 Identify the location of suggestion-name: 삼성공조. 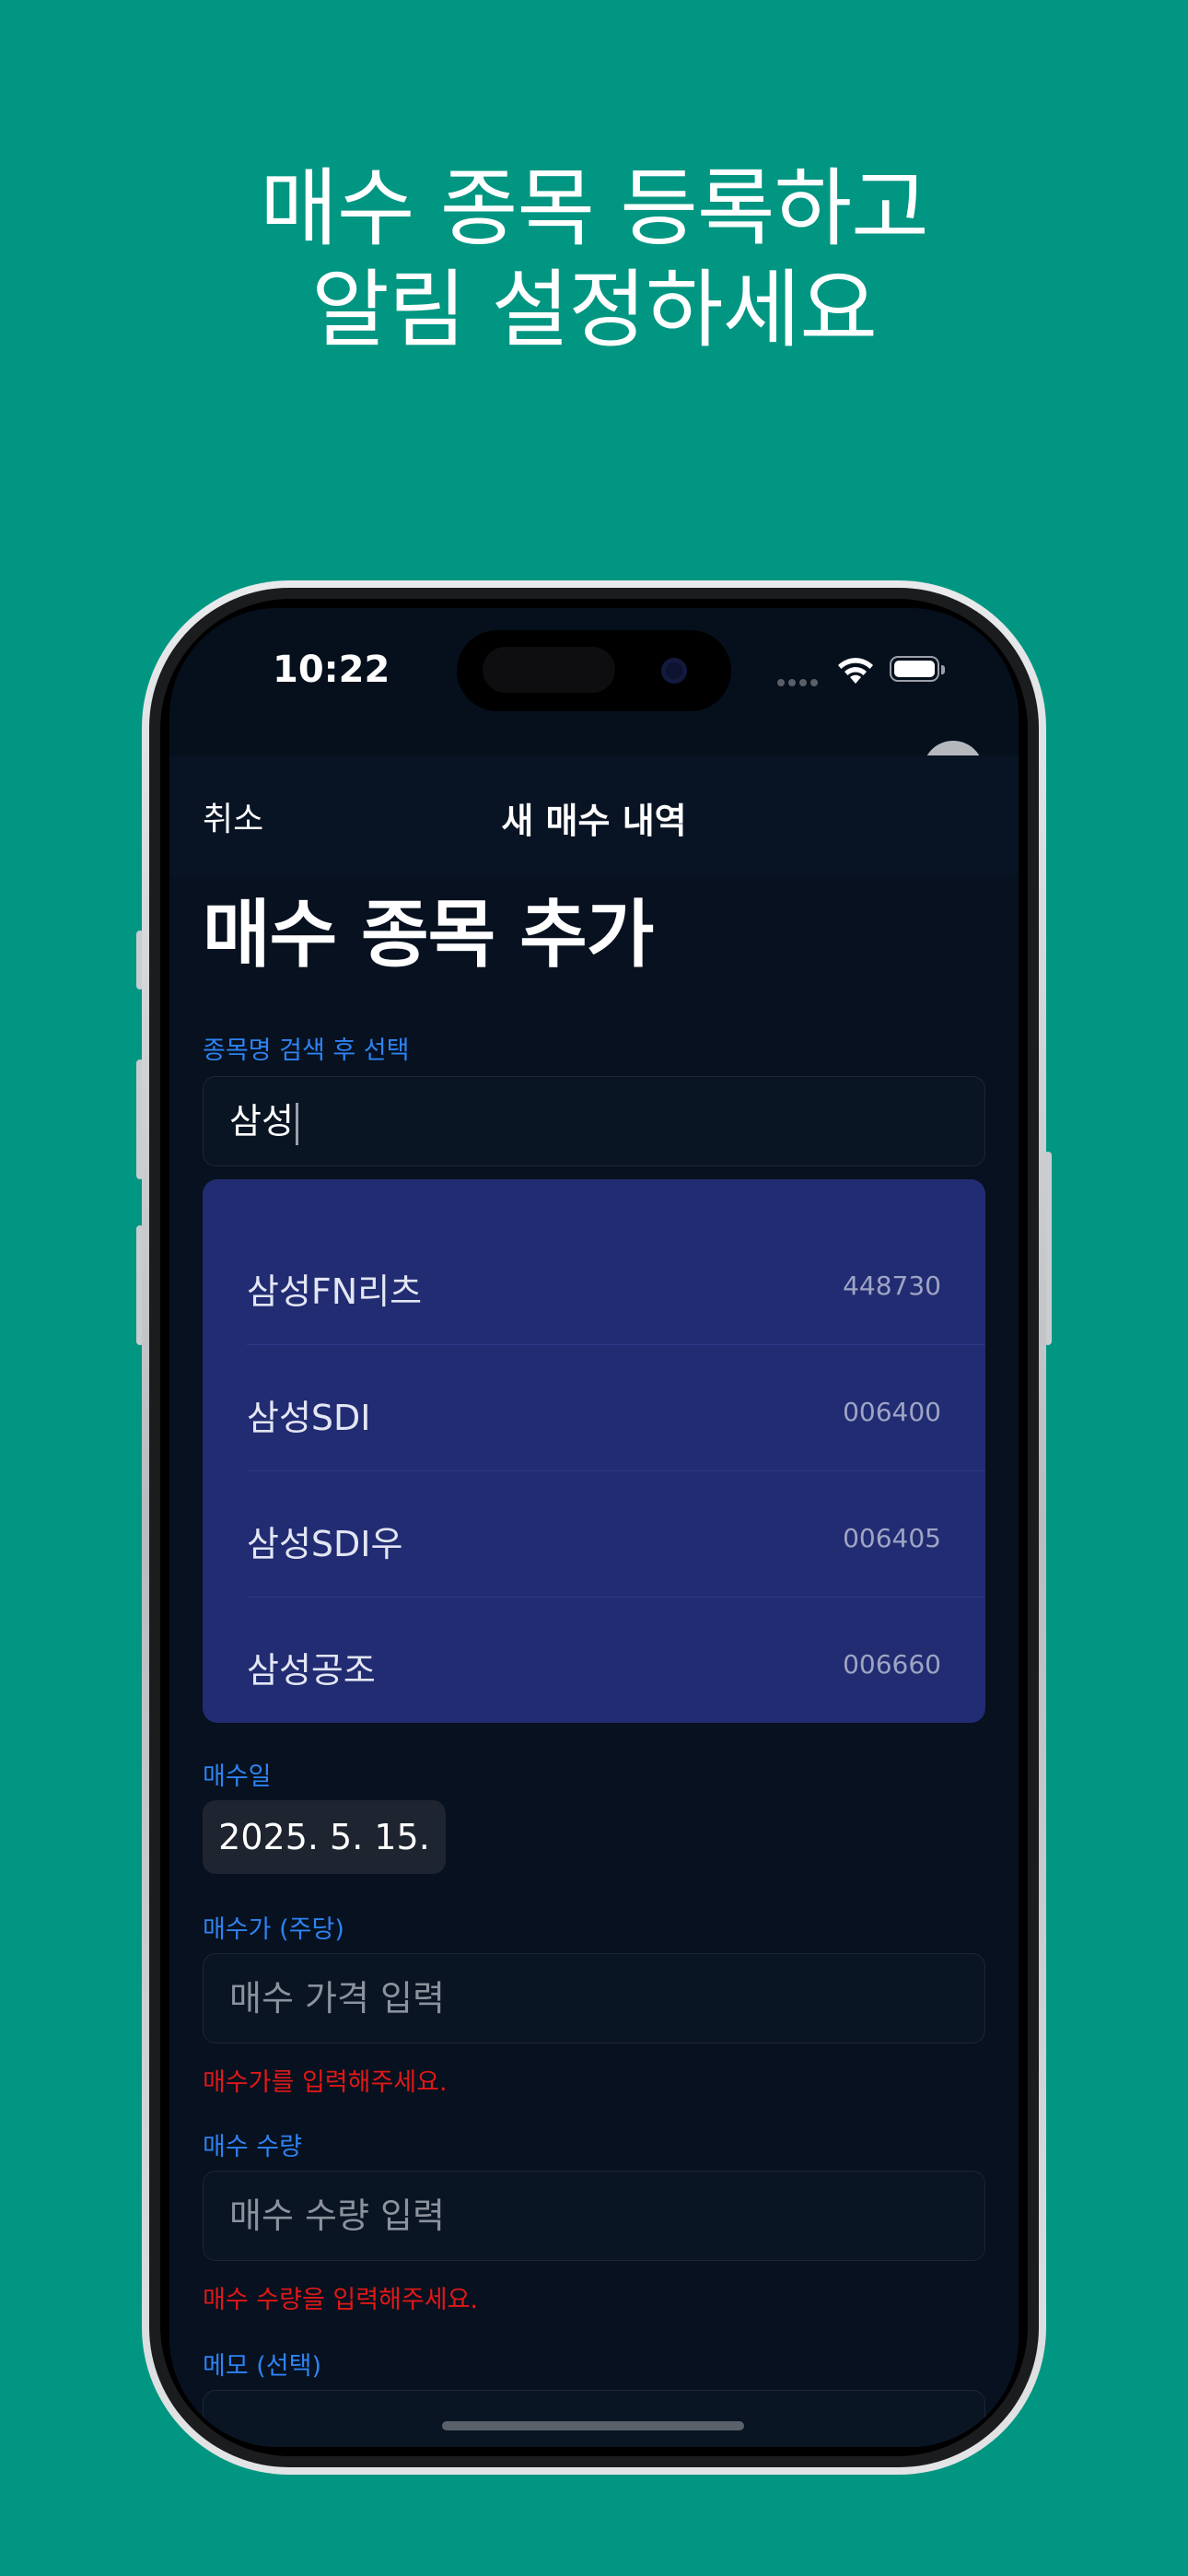
(311, 1670).